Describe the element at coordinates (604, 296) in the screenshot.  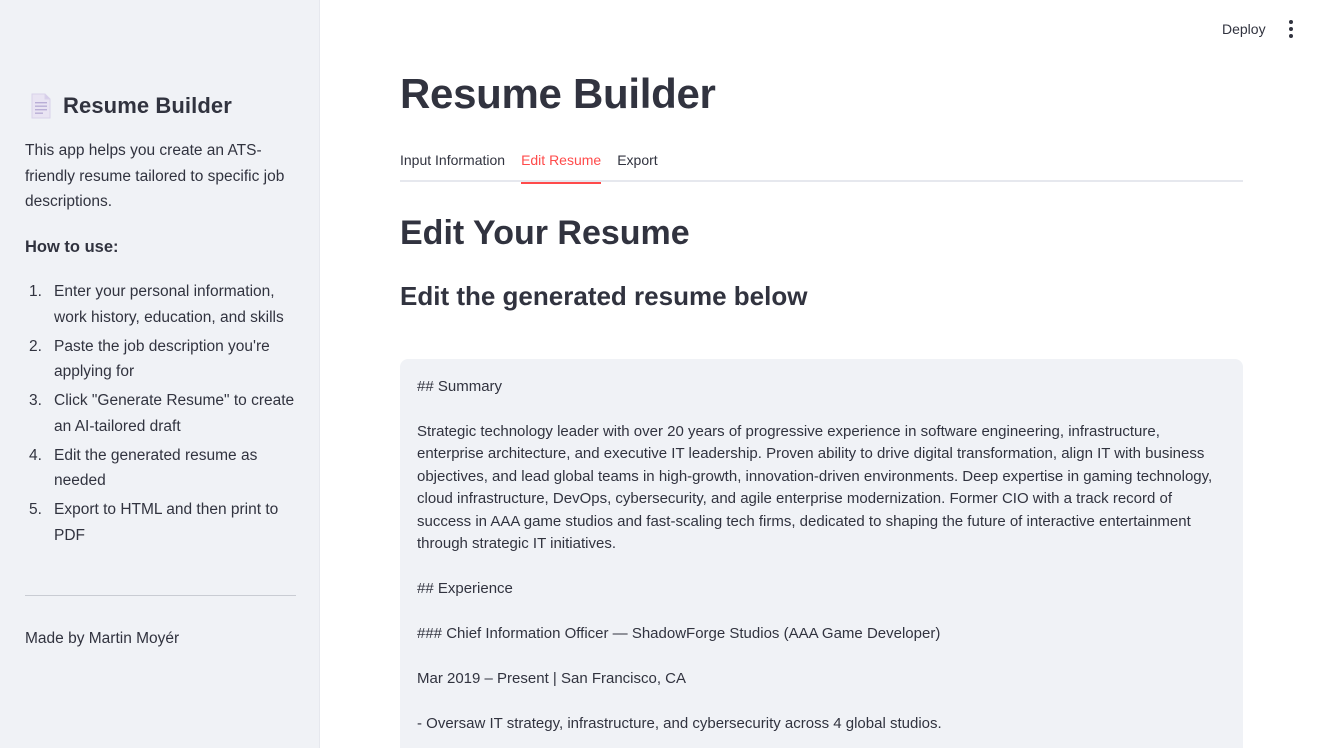
I see `section-subheading: Edit the generated resume below` at that location.